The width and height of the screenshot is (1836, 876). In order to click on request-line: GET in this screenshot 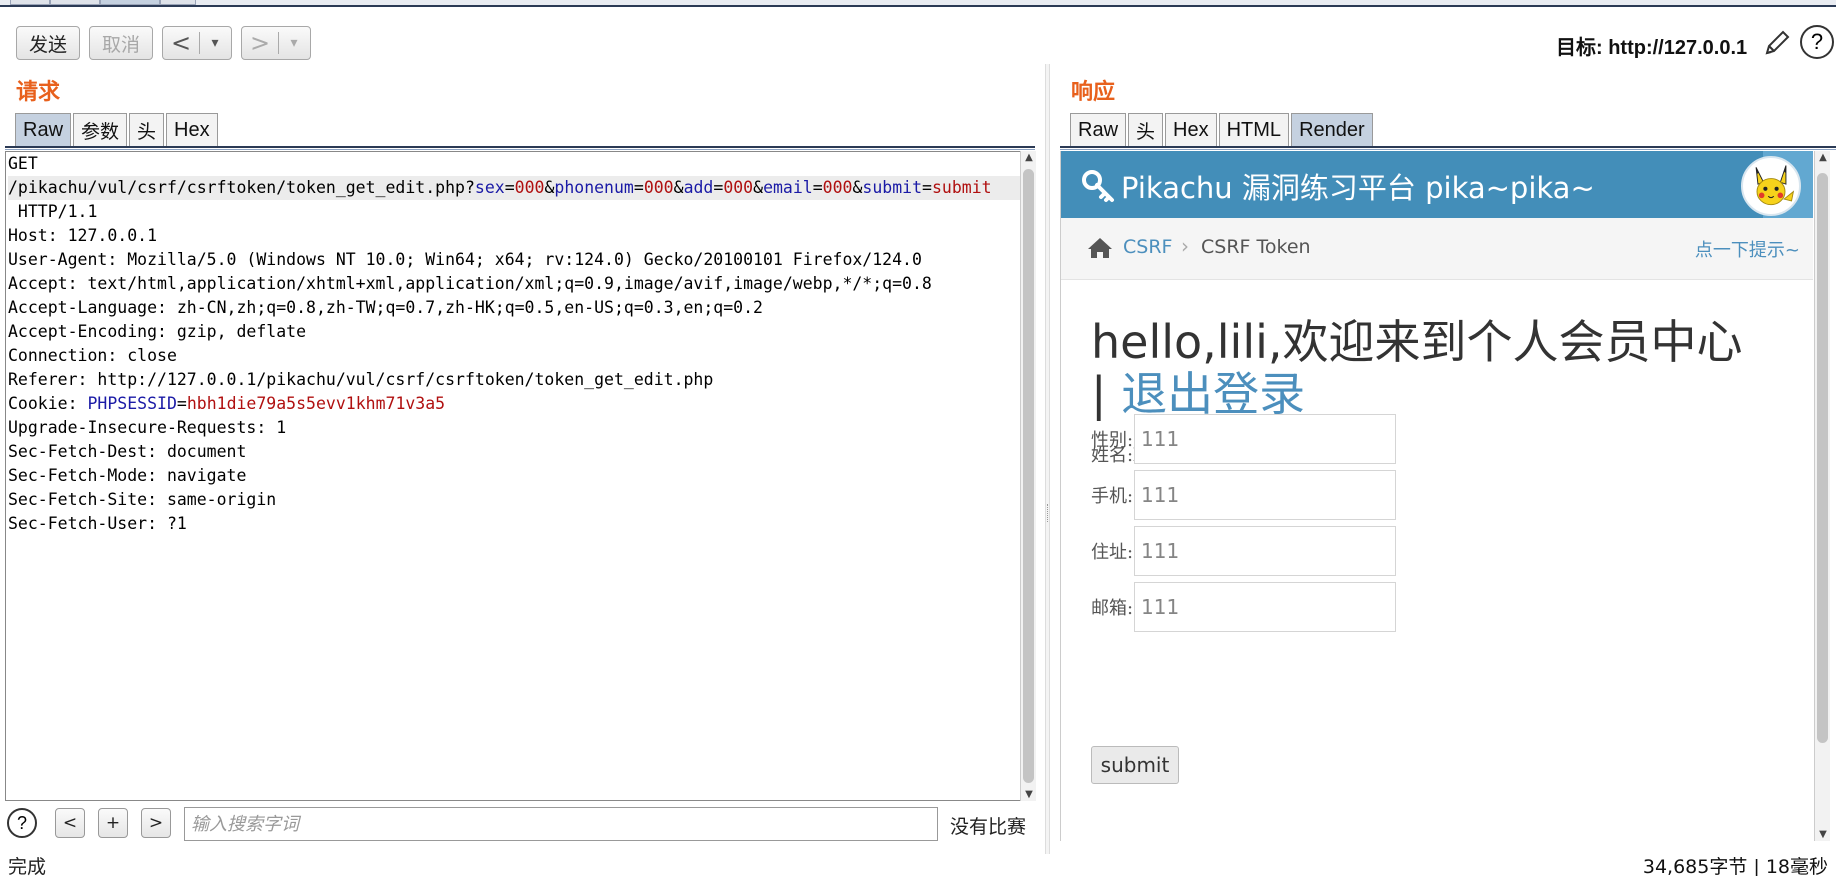, I will do `click(23, 163)`.